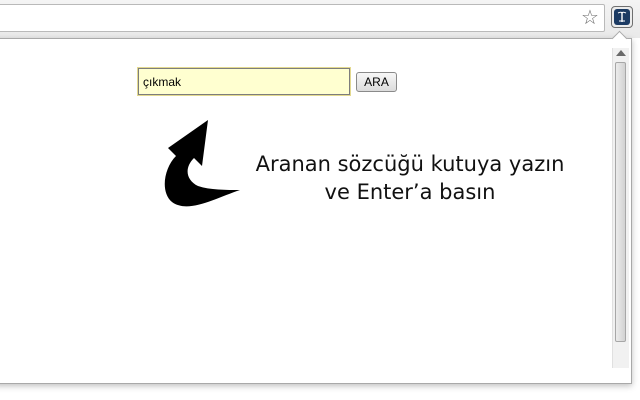  I want to click on dictionary-extension-icon, so click(622, 17).